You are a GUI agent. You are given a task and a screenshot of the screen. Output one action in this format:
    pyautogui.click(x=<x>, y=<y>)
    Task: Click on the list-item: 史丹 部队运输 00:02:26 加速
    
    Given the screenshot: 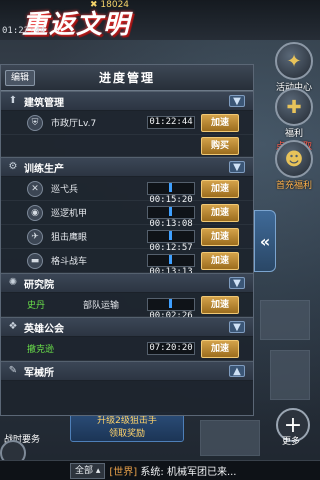 What is the action you would take?
    pyautogui.click(x=127, y=307)
    